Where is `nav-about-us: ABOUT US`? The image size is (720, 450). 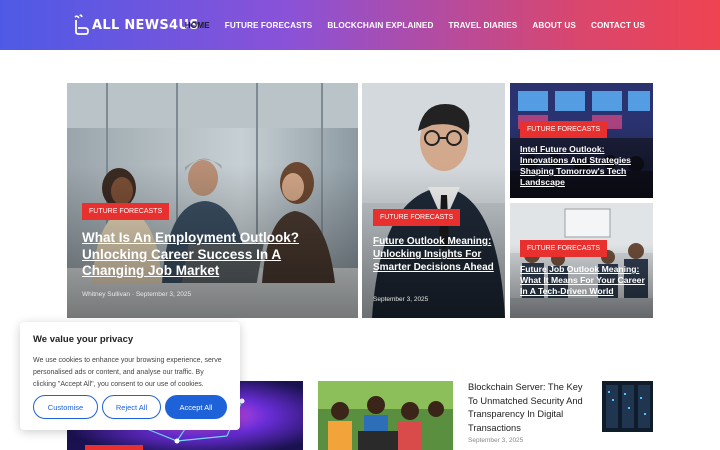 nav-about-us: ABOUT US is located at coordinates (554, 25).